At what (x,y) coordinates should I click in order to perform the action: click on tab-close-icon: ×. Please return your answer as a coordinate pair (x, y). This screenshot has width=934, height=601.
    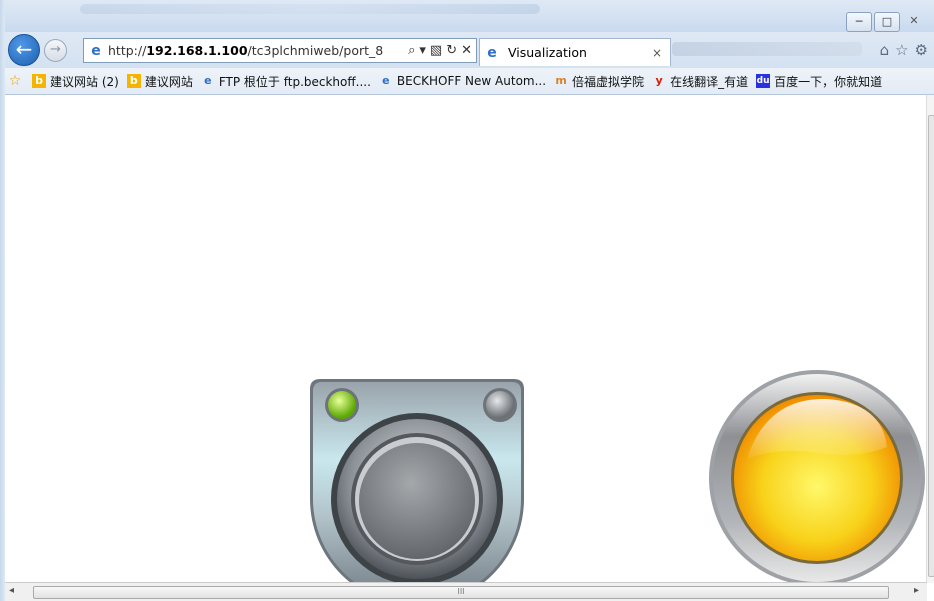
    Looking at the image, I should click on (657, 53).